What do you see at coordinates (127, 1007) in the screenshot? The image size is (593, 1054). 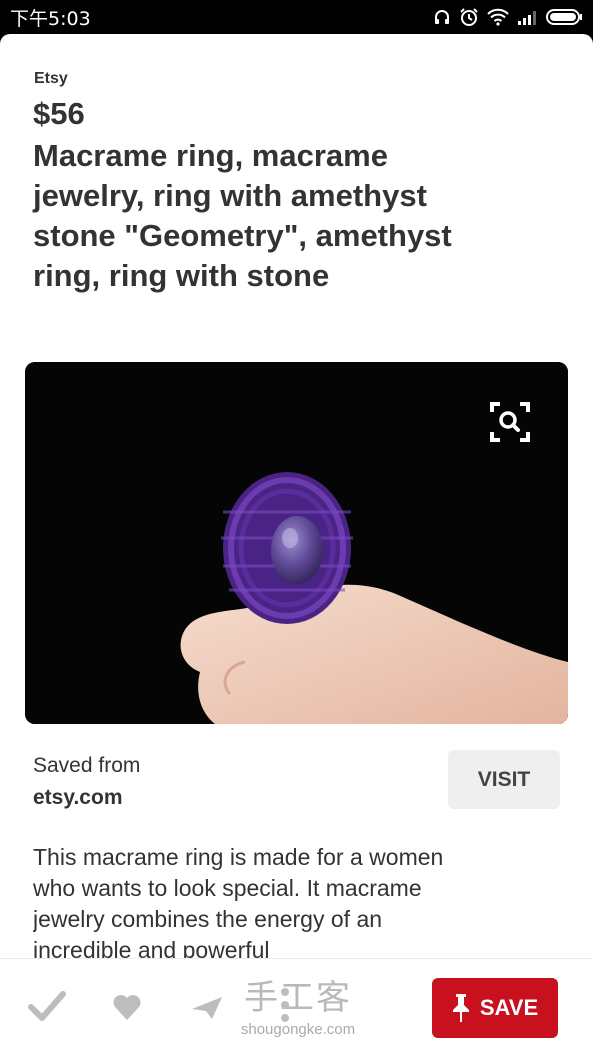 I see `heart-icon` at bounding box center [127, 1007].